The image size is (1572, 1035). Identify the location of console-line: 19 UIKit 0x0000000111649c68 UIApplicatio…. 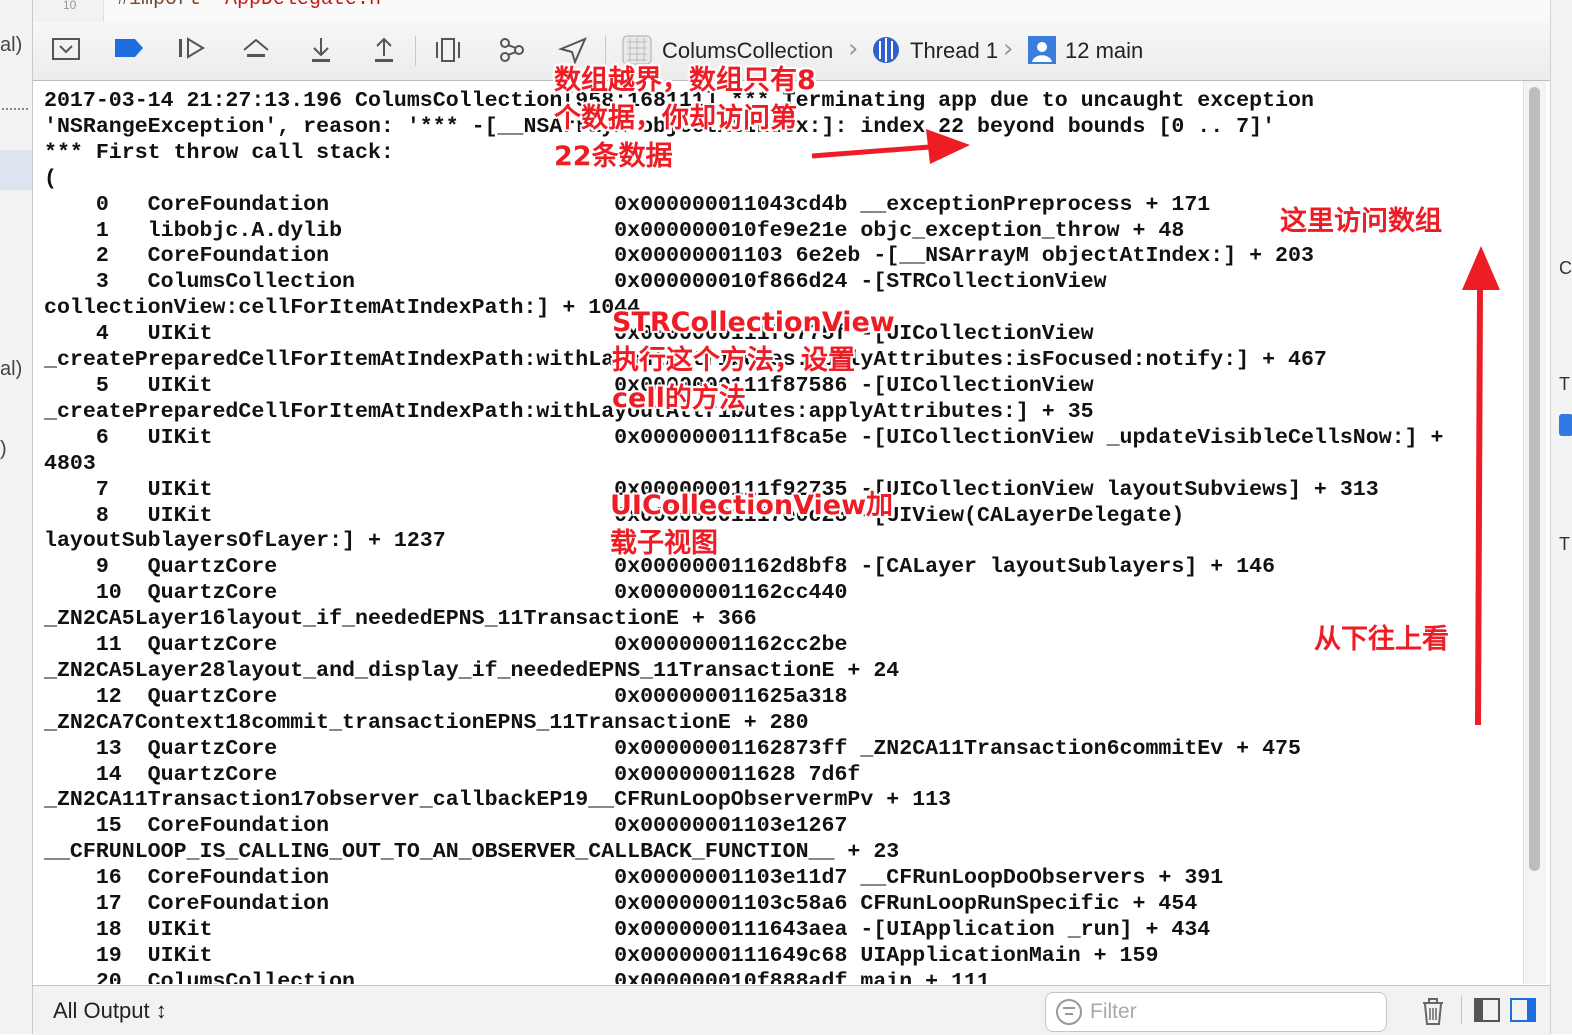
(601, 955).